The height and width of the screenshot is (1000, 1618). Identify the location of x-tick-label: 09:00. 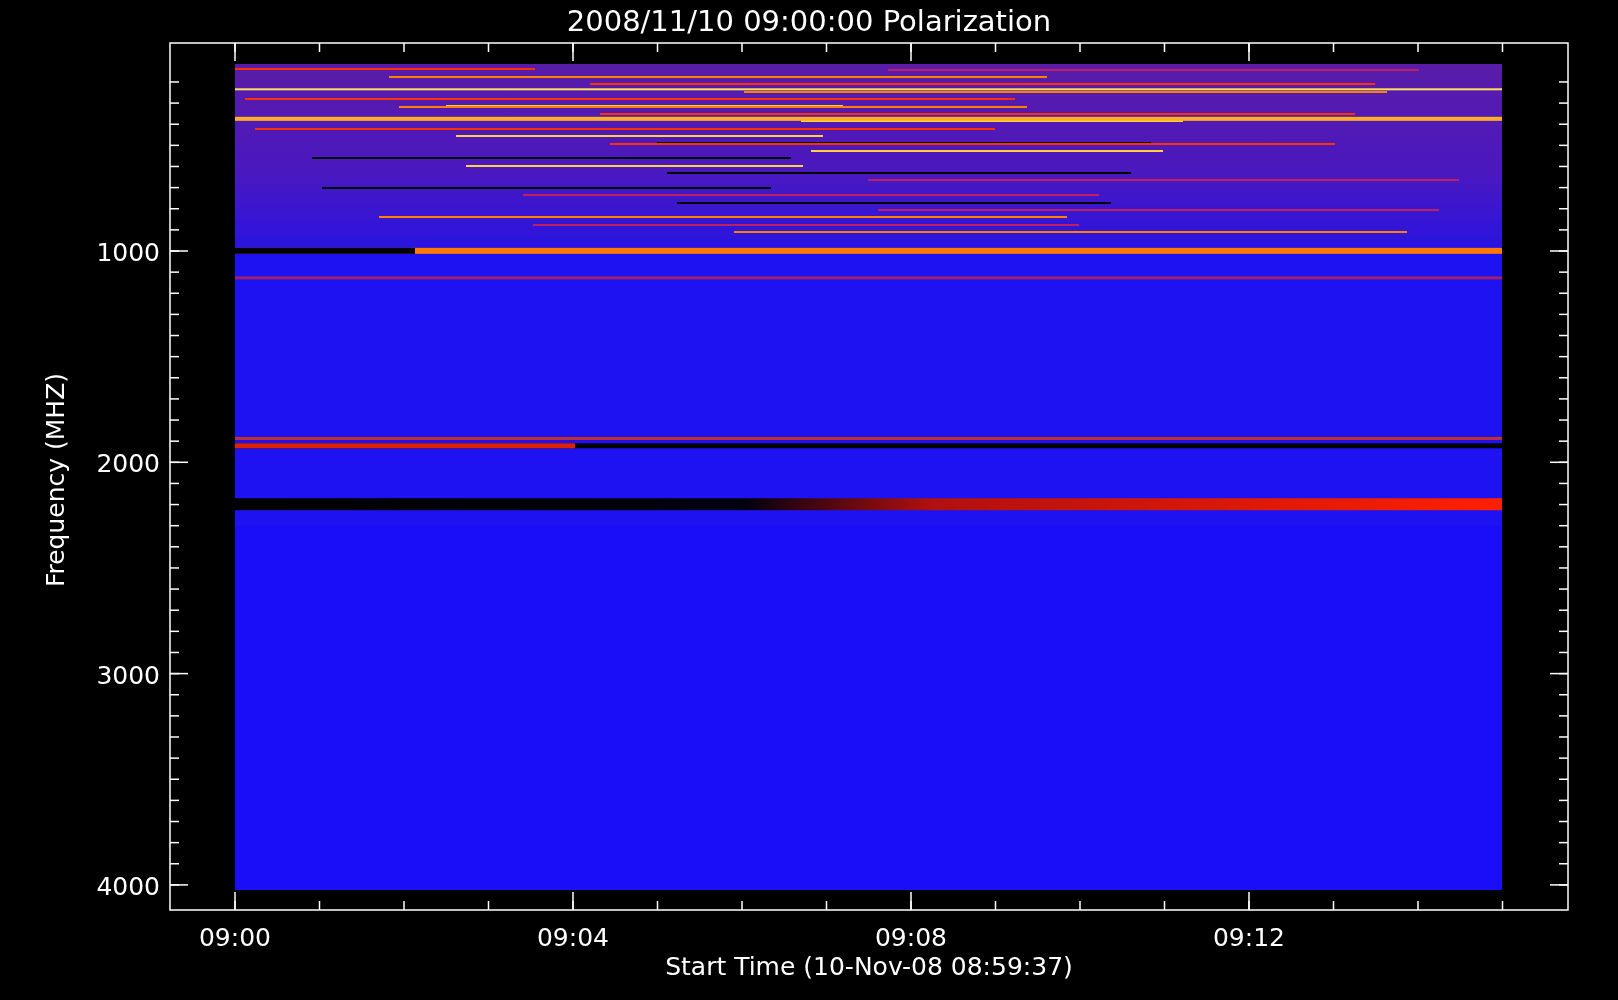
(235, 937).